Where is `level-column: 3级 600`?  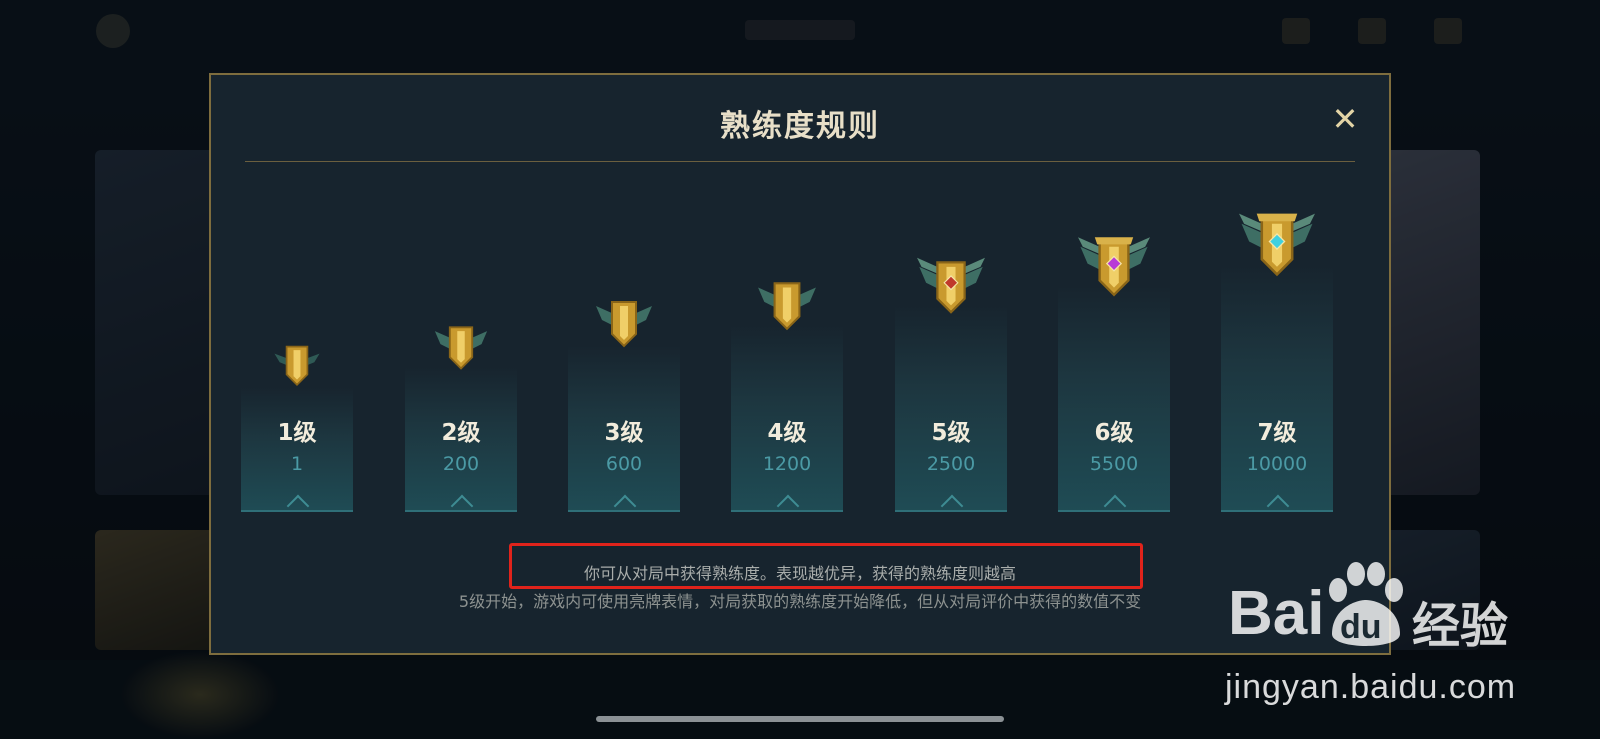 level-column: 3级 600 is located at coordinates (624, 431).